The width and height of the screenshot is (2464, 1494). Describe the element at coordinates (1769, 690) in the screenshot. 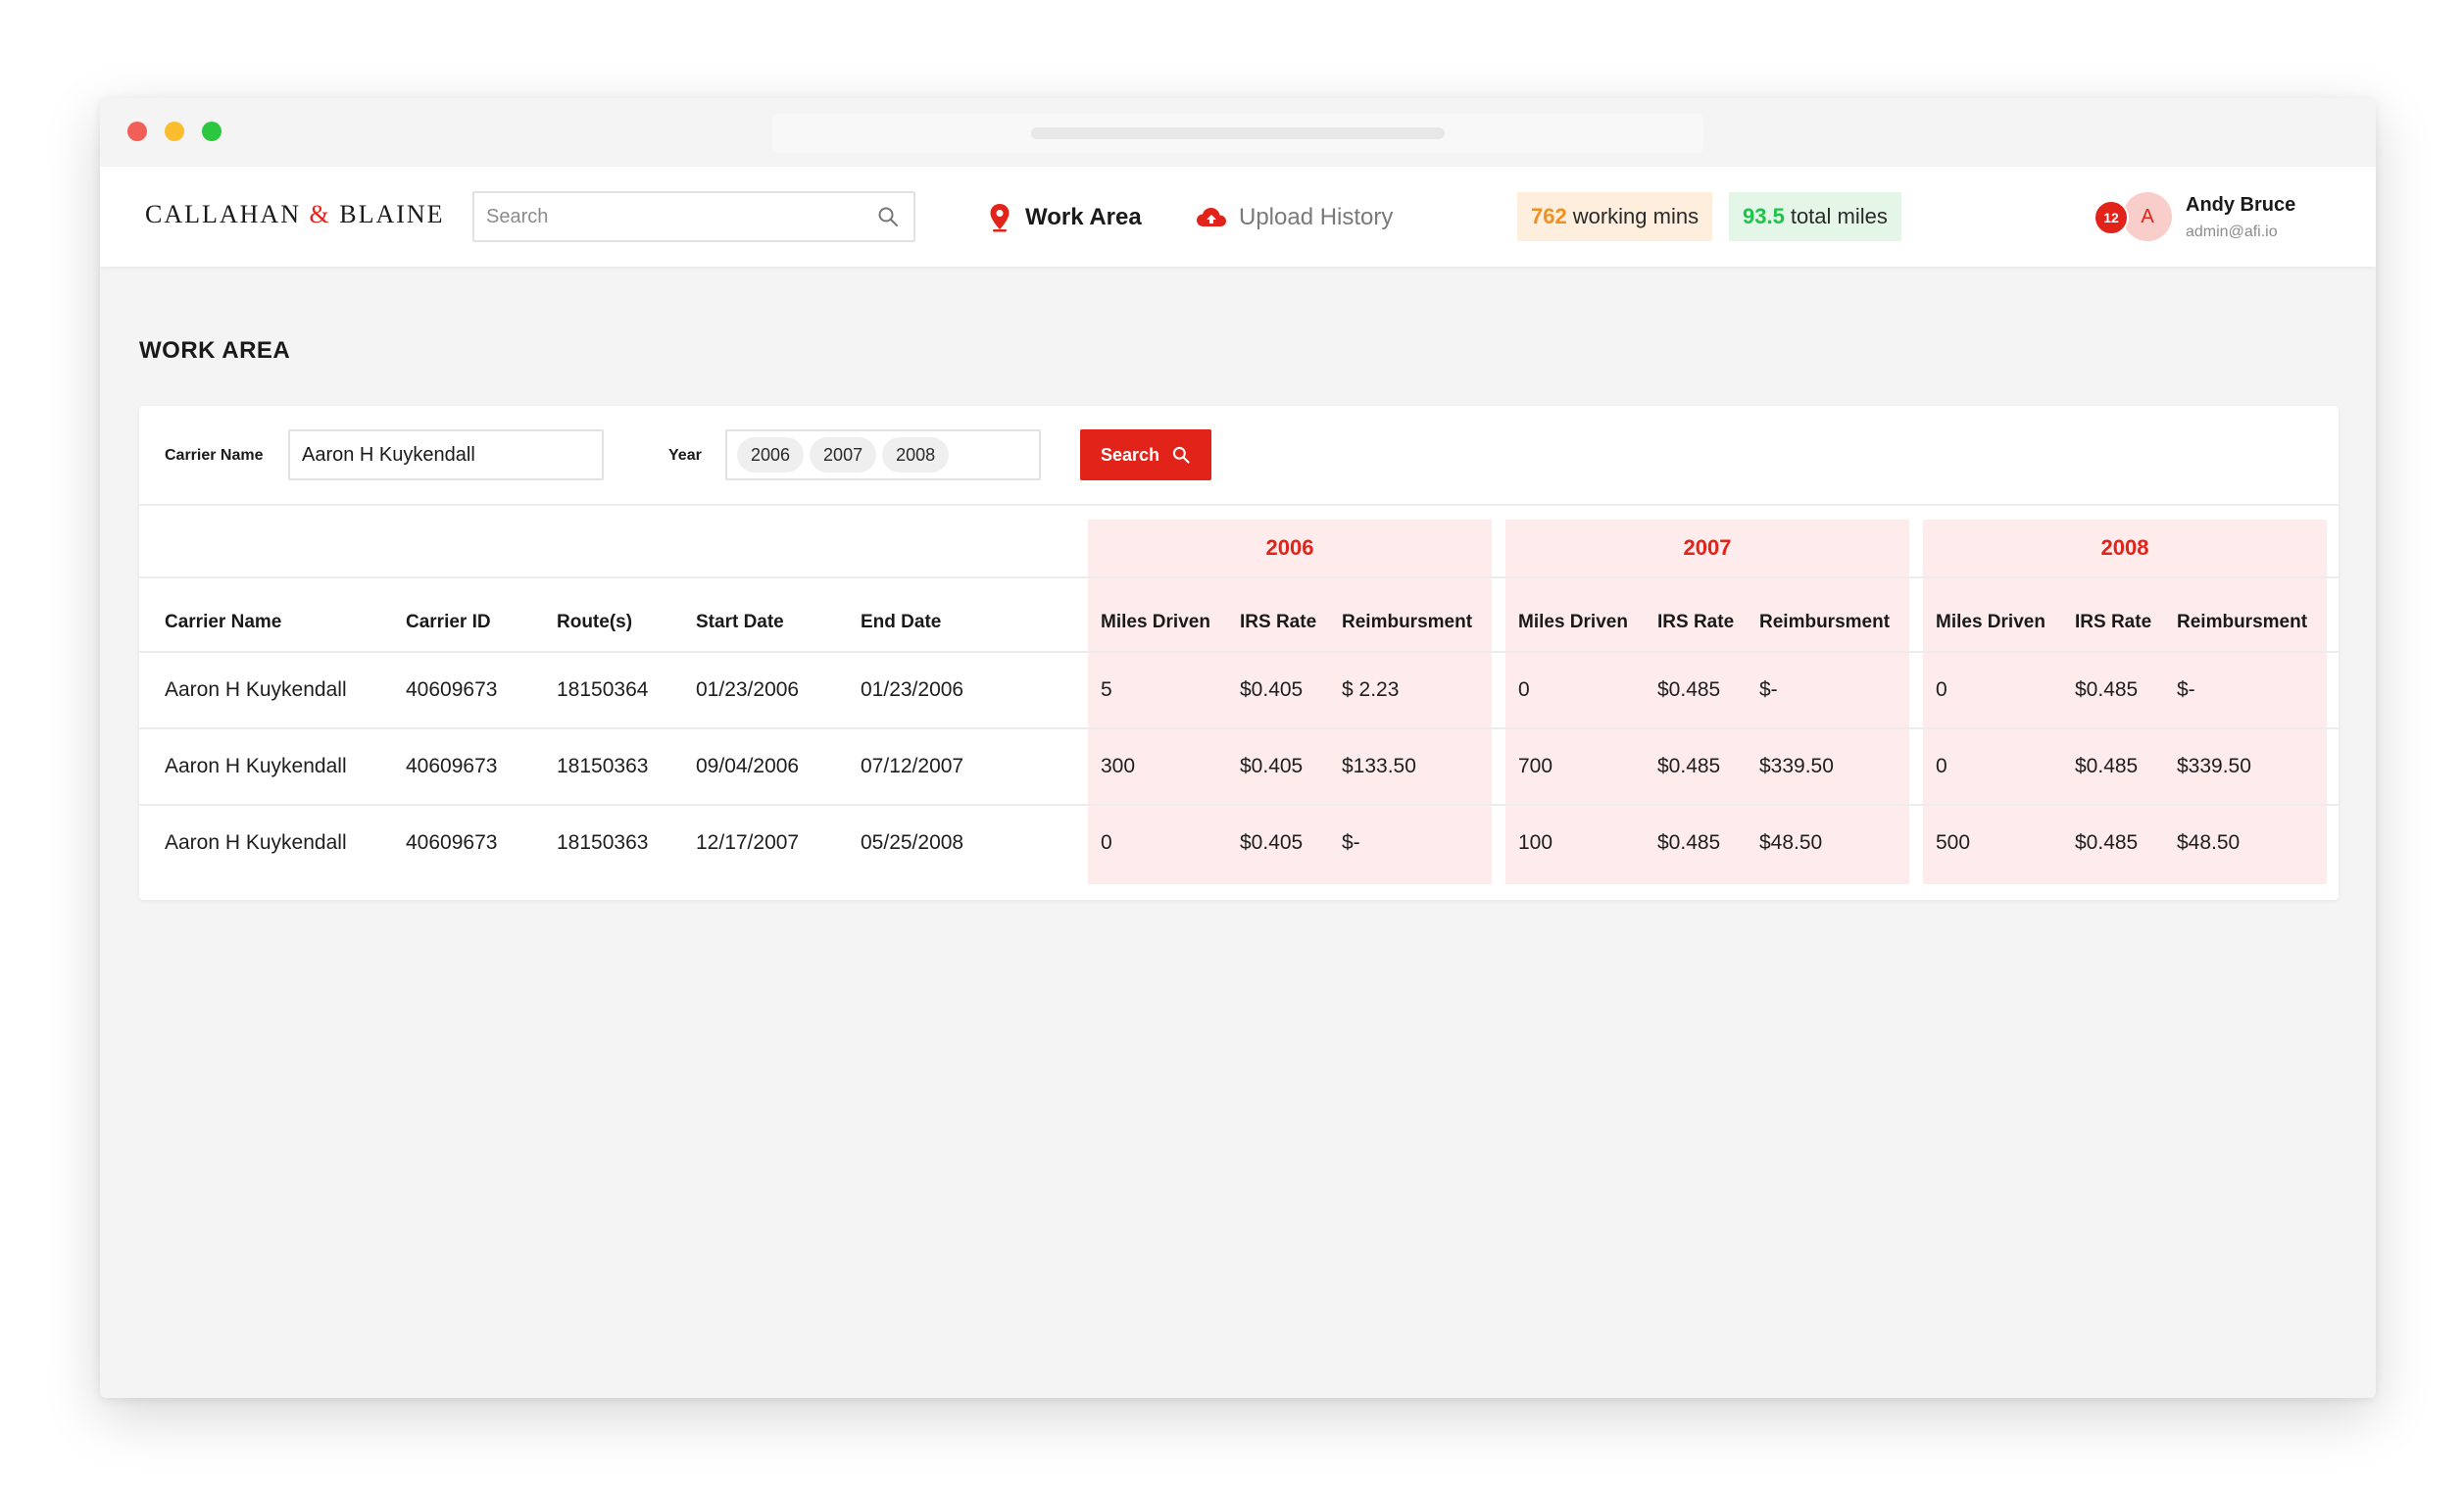

I see `cell-reimb-2007: $-` at that location.